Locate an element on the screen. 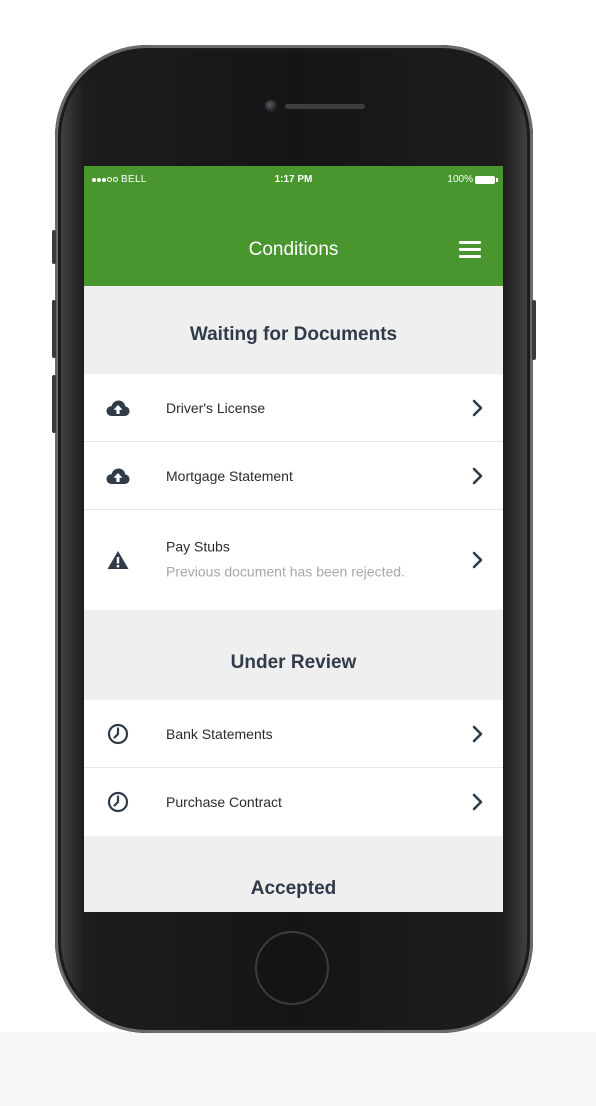 Image resolution: width=596 pixels, height=1106 pixels. condition-row-drivers-license: Driver's License is located at coordinates (293, 408).